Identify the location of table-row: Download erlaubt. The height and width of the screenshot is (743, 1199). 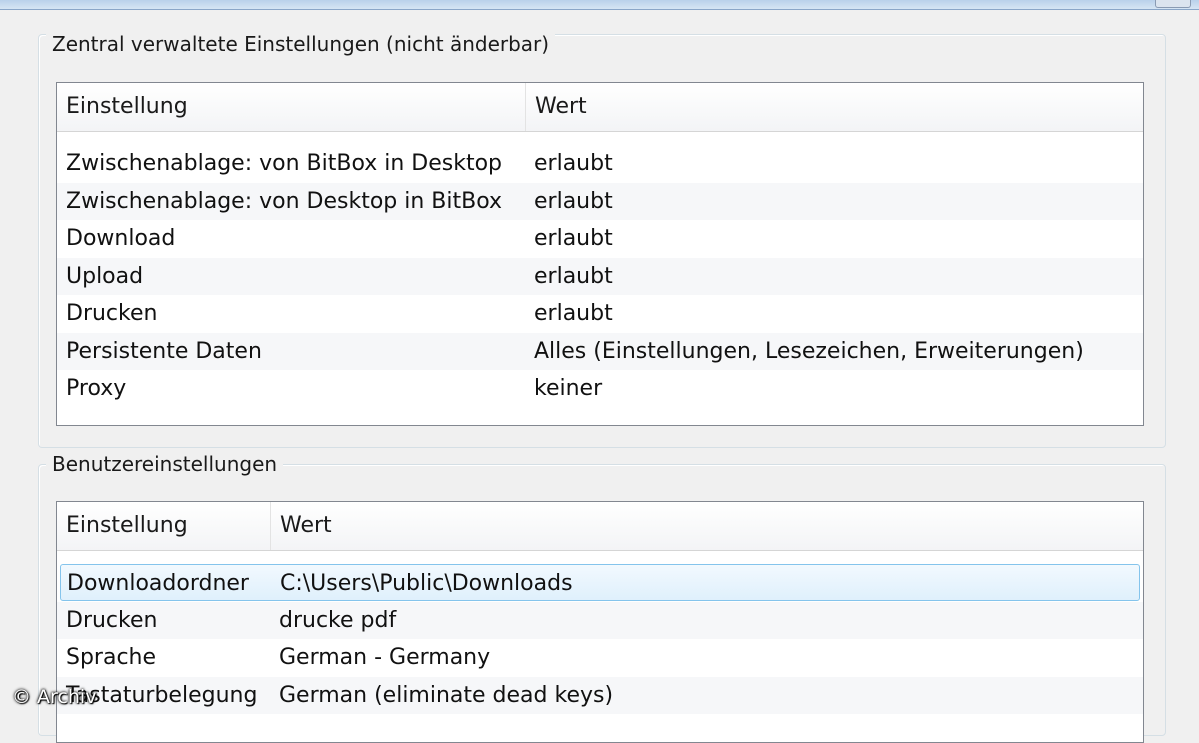
(600, 238).